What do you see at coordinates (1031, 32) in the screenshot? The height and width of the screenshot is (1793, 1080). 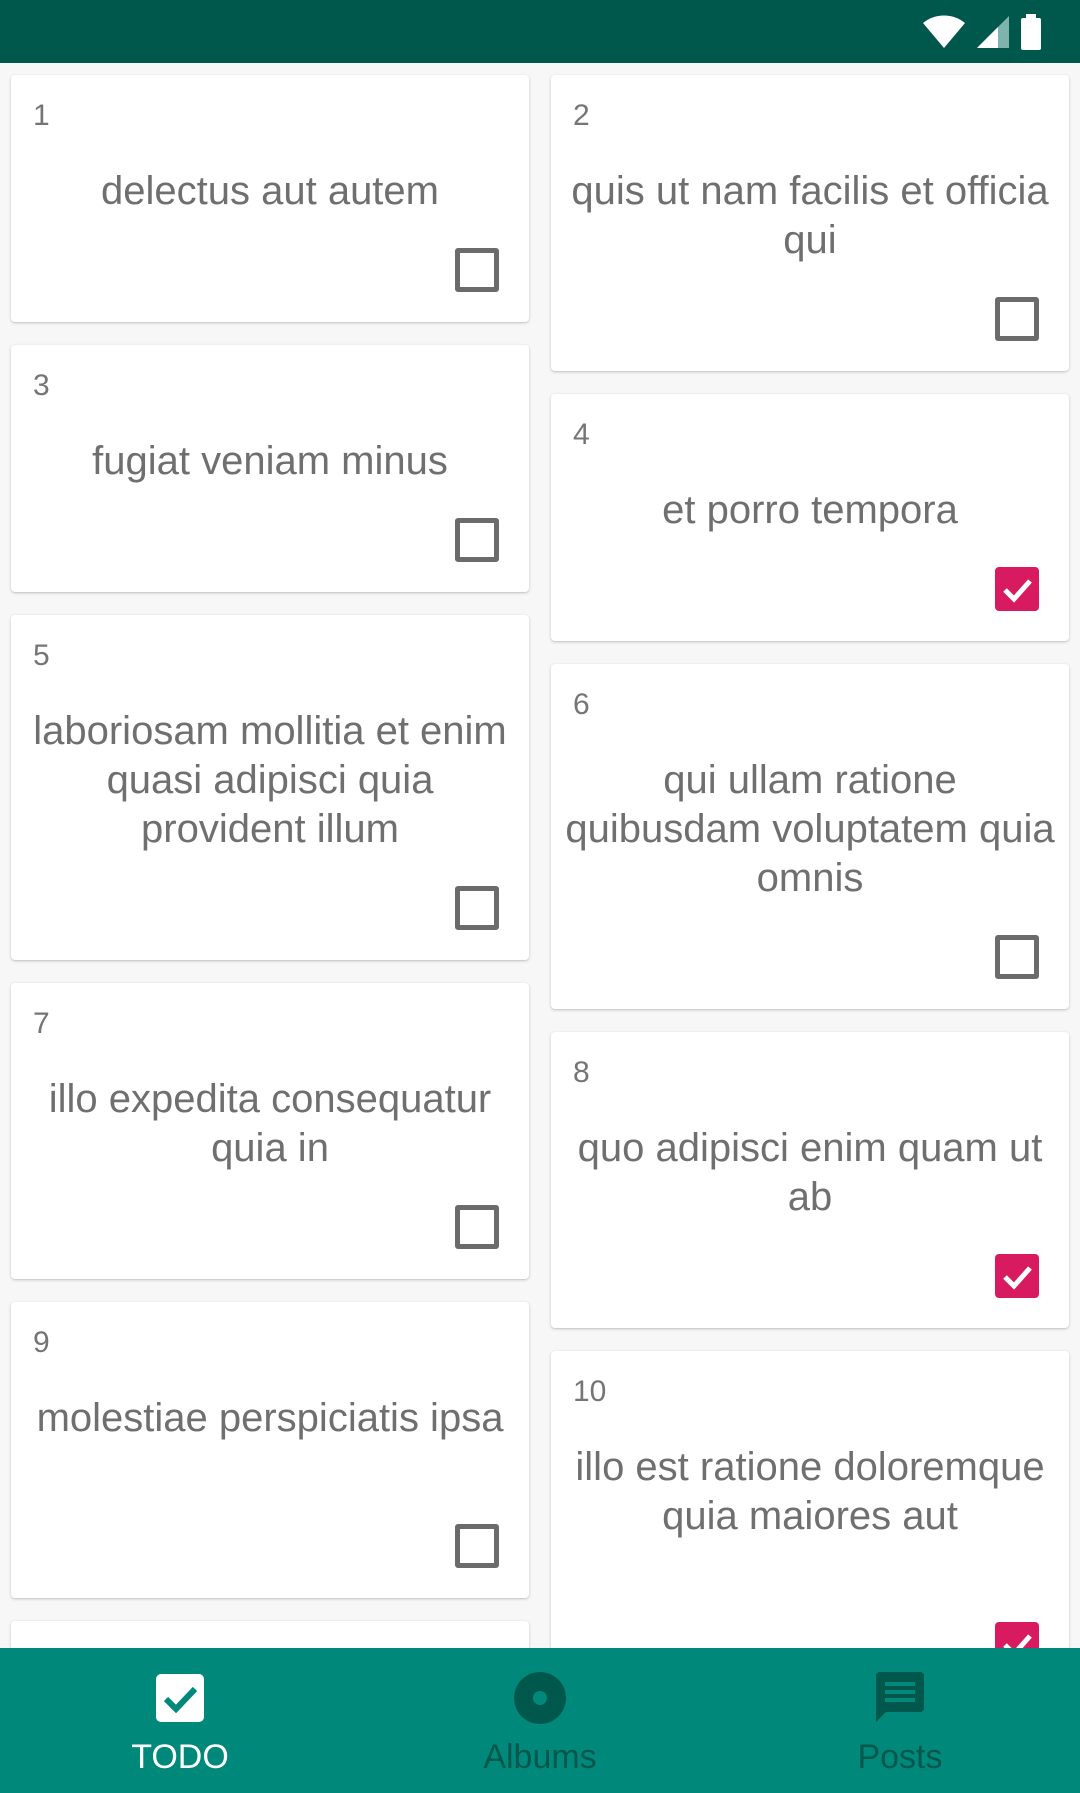 I see `battery-icon` at bounding box center [1031, 32].